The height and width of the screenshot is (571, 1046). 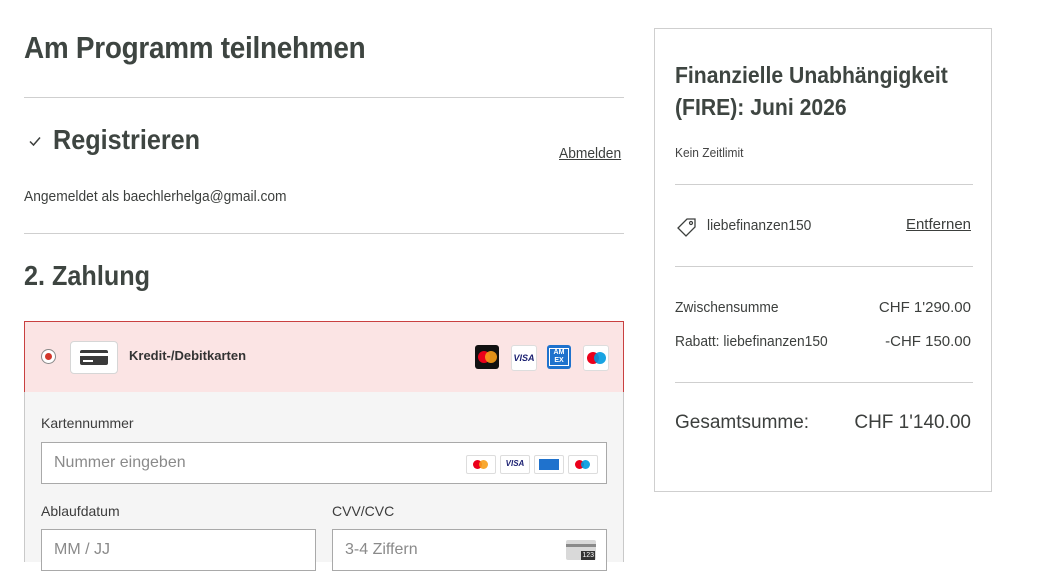 What do you see at coordinates (938, 224) in the screenshot?
I see `remove-coupon-link: Entfernen` at bounding box center [938, 224].